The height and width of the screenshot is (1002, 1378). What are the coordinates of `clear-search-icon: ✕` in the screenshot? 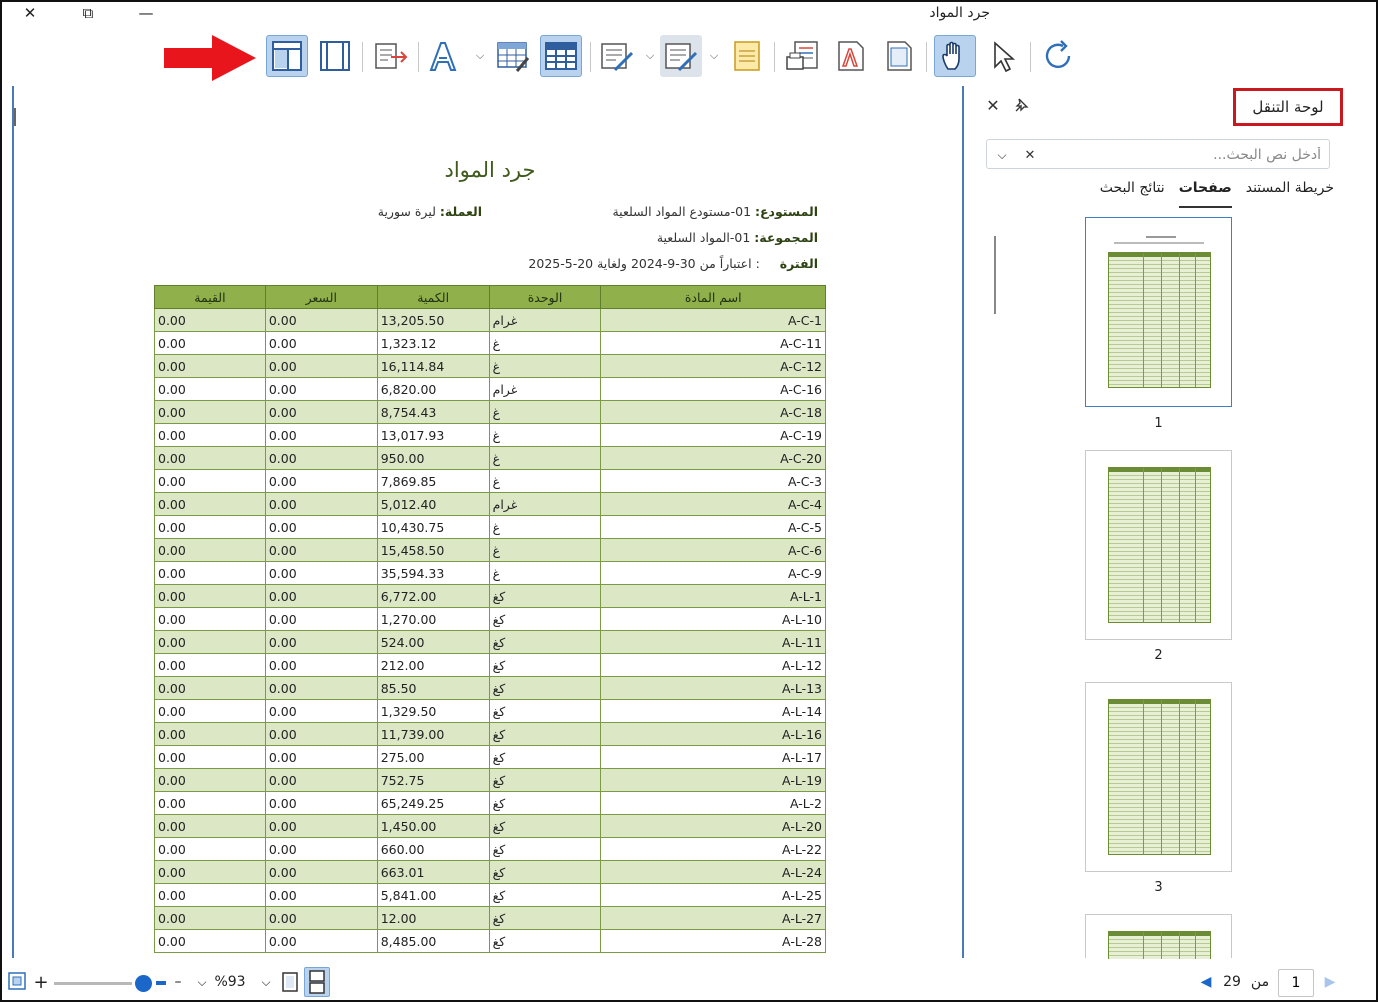 It's located at (1030, 155).